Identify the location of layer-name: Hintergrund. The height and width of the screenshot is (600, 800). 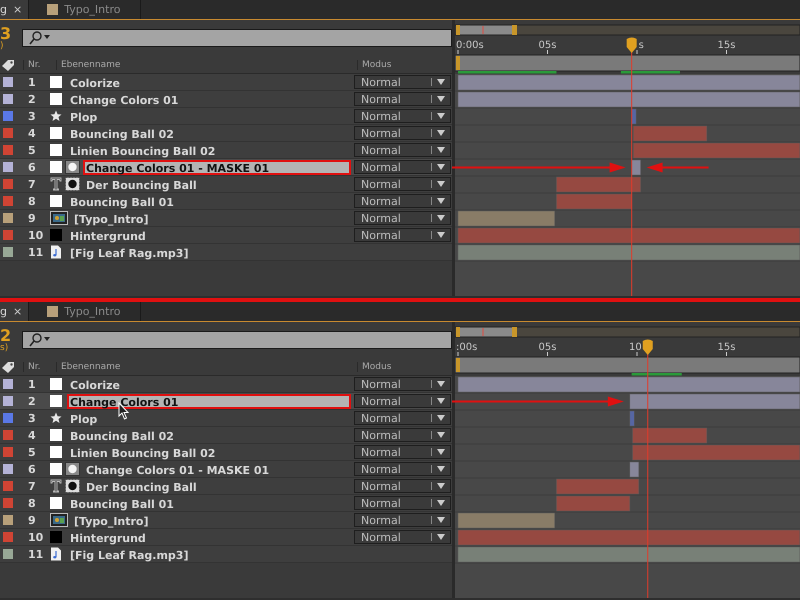
(209, 235).